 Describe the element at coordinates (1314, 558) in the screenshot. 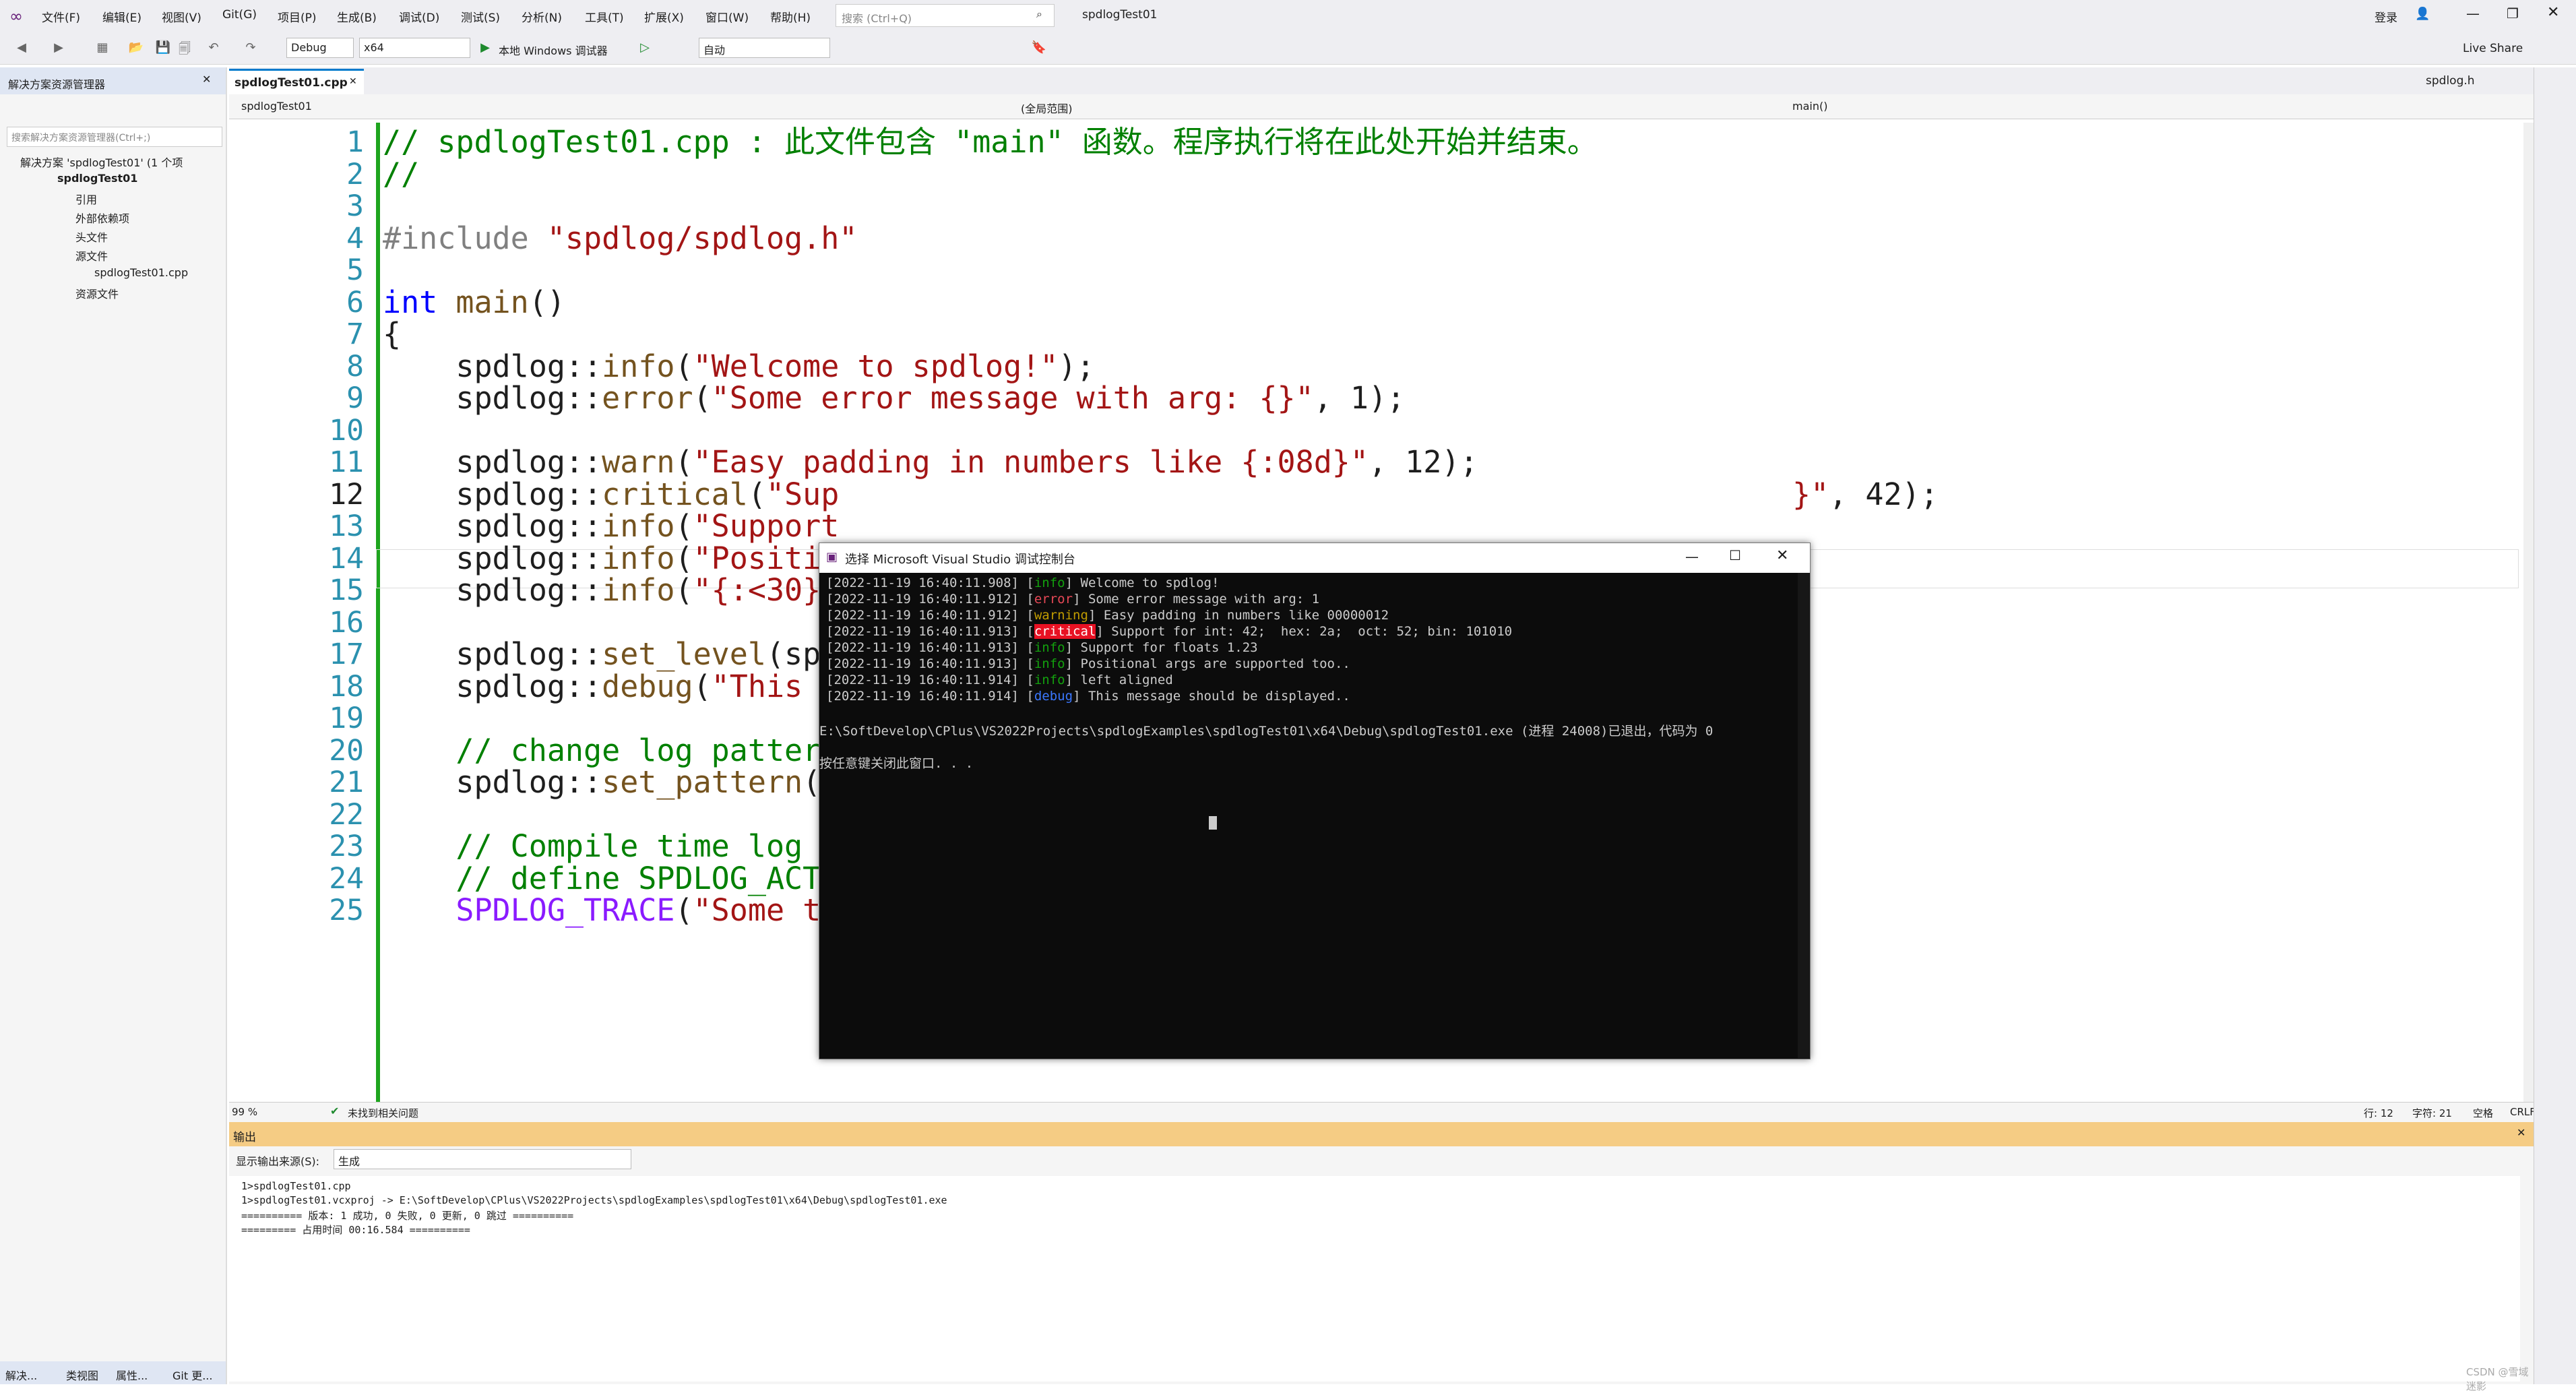

I see `console-titlebar: ▣ 选择 Microsoft Visual Studio 调试控制台 — ☐ ✕` at that location.